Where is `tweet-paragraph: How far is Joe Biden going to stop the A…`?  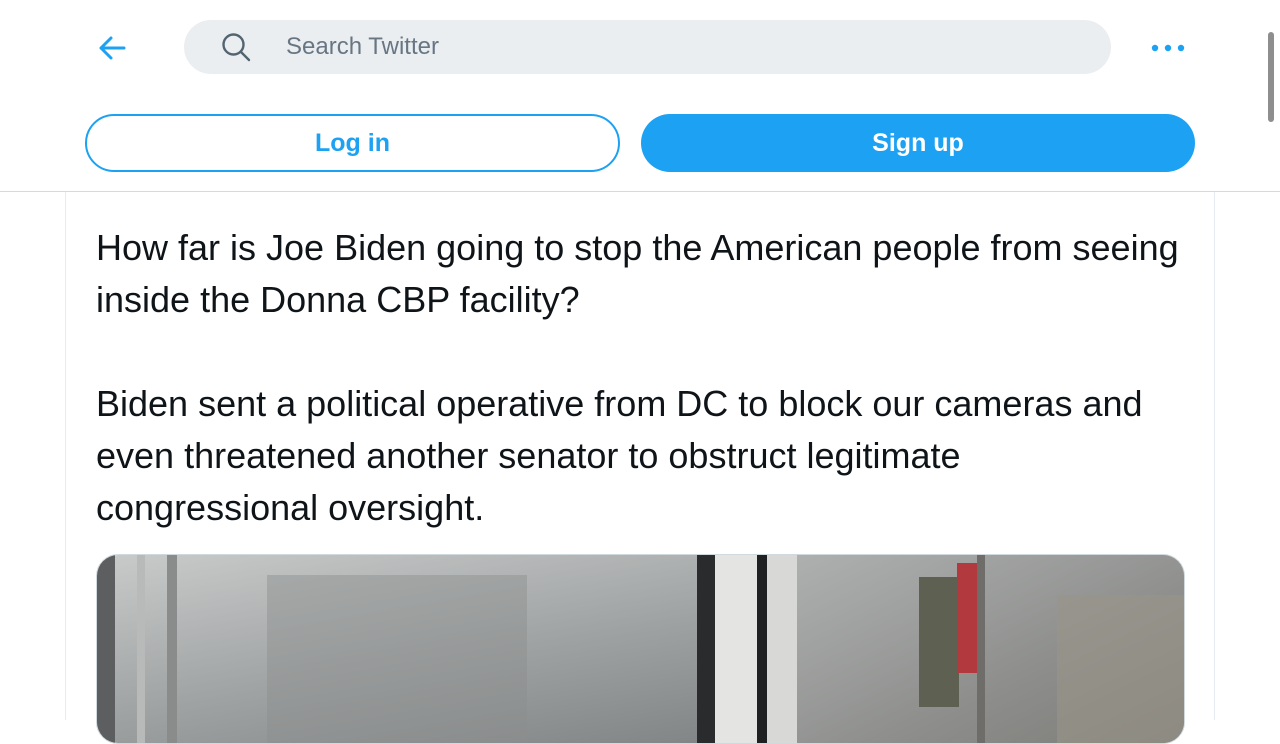
tweet-paragraph: How far is Joe Biden going to stop the A… is located at coordinates (637, 273).